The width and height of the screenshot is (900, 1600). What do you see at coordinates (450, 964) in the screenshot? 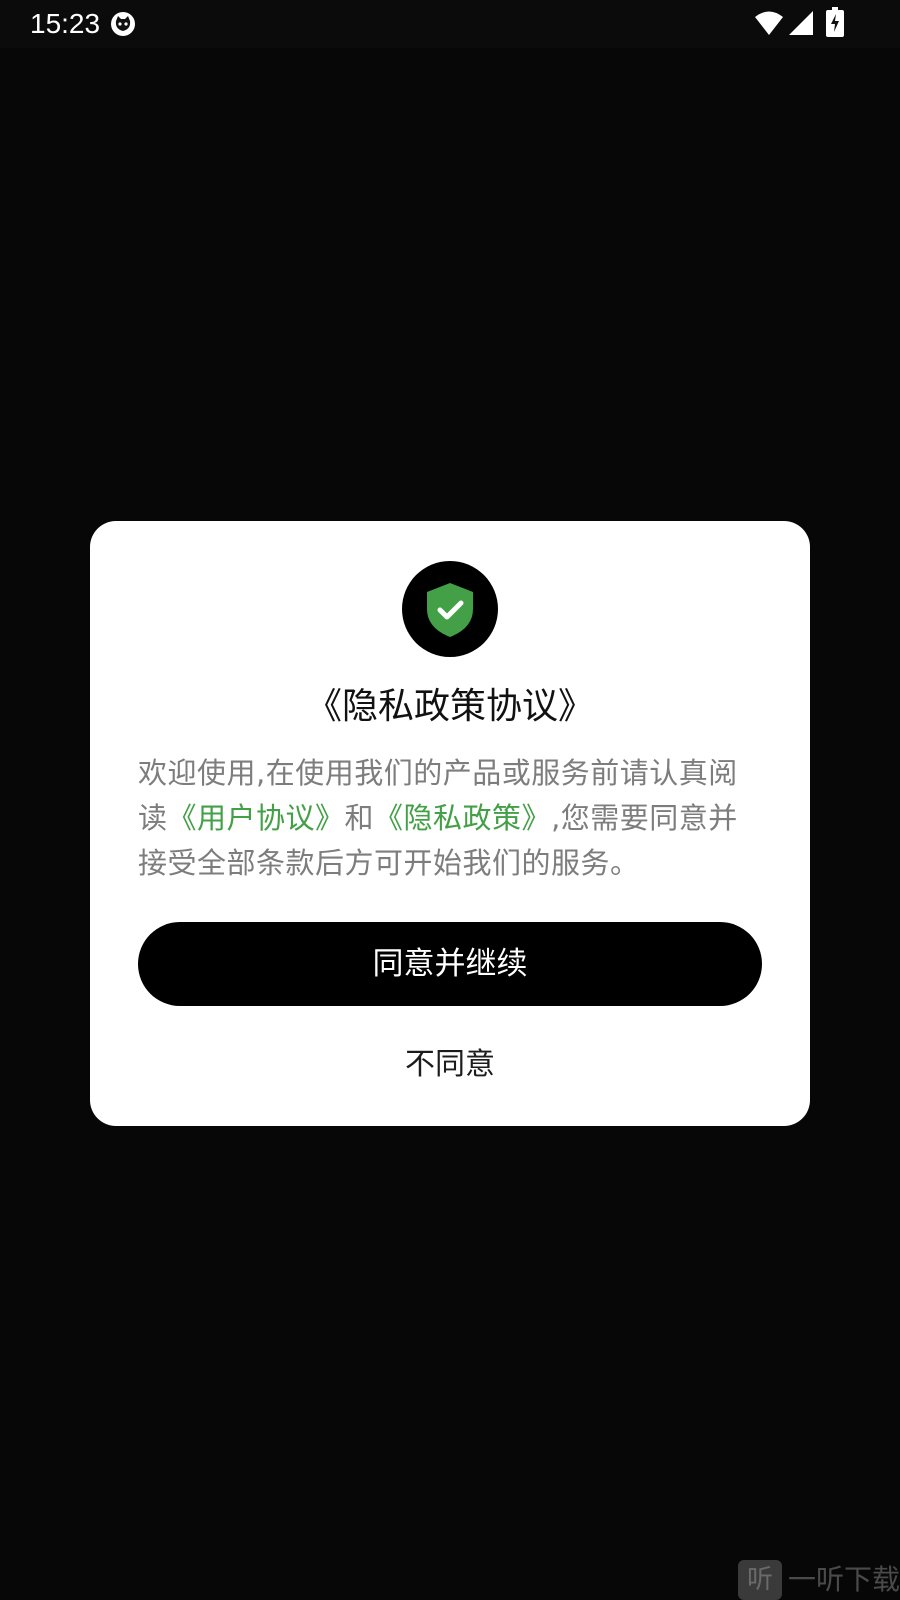
I see `agree-continue-button: 同意并继续` at bounding box center [450, 964].